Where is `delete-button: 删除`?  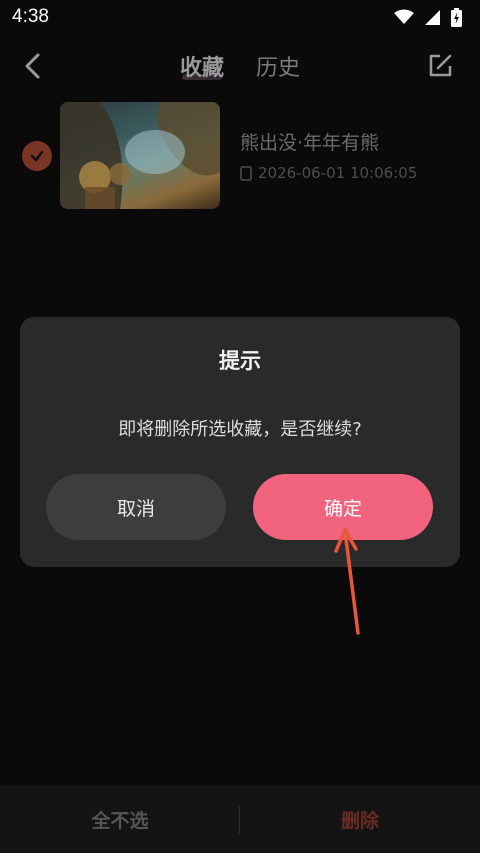 delete-button: 删除 is located at coordinates (360, 819).